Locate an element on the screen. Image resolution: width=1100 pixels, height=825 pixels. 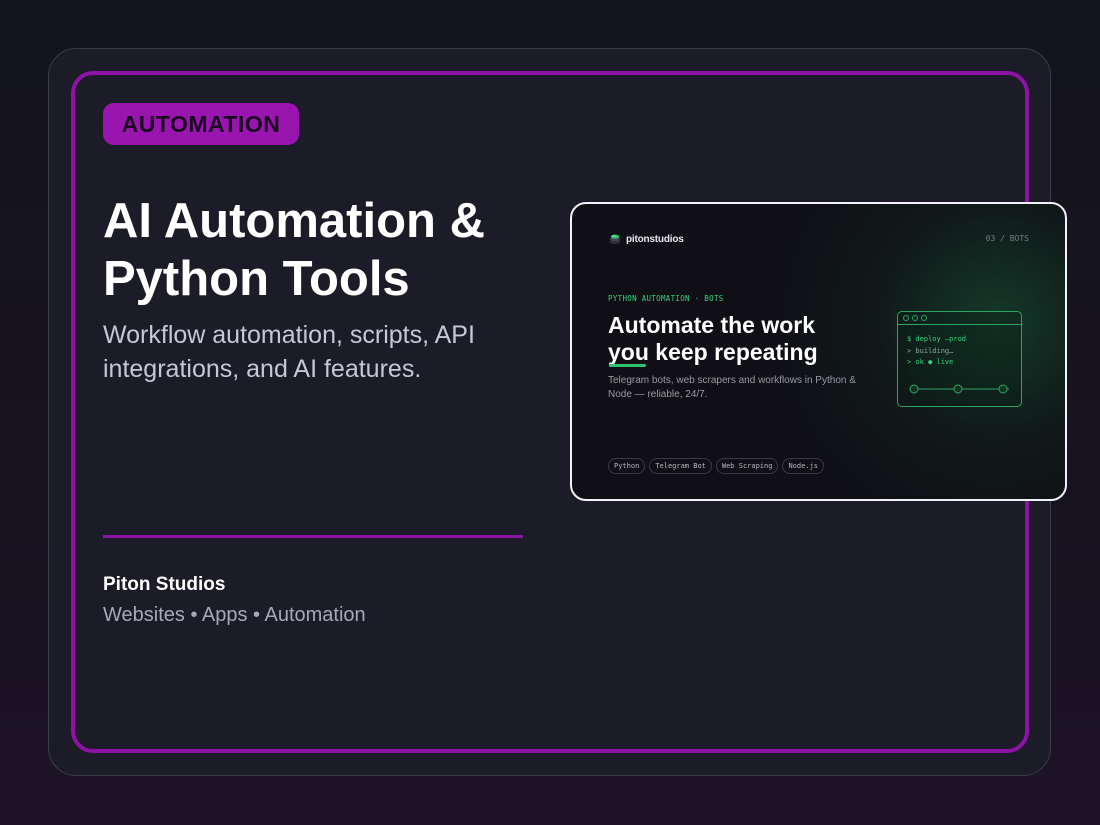
terminal-window: $ deploy —prod > building… > ok ● live is located at coordinates (959, 359).